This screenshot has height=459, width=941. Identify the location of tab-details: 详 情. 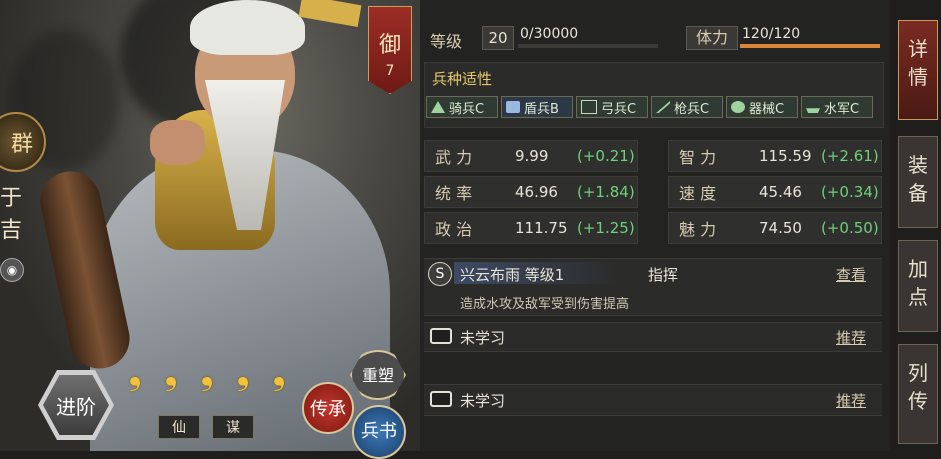
(918, 70).